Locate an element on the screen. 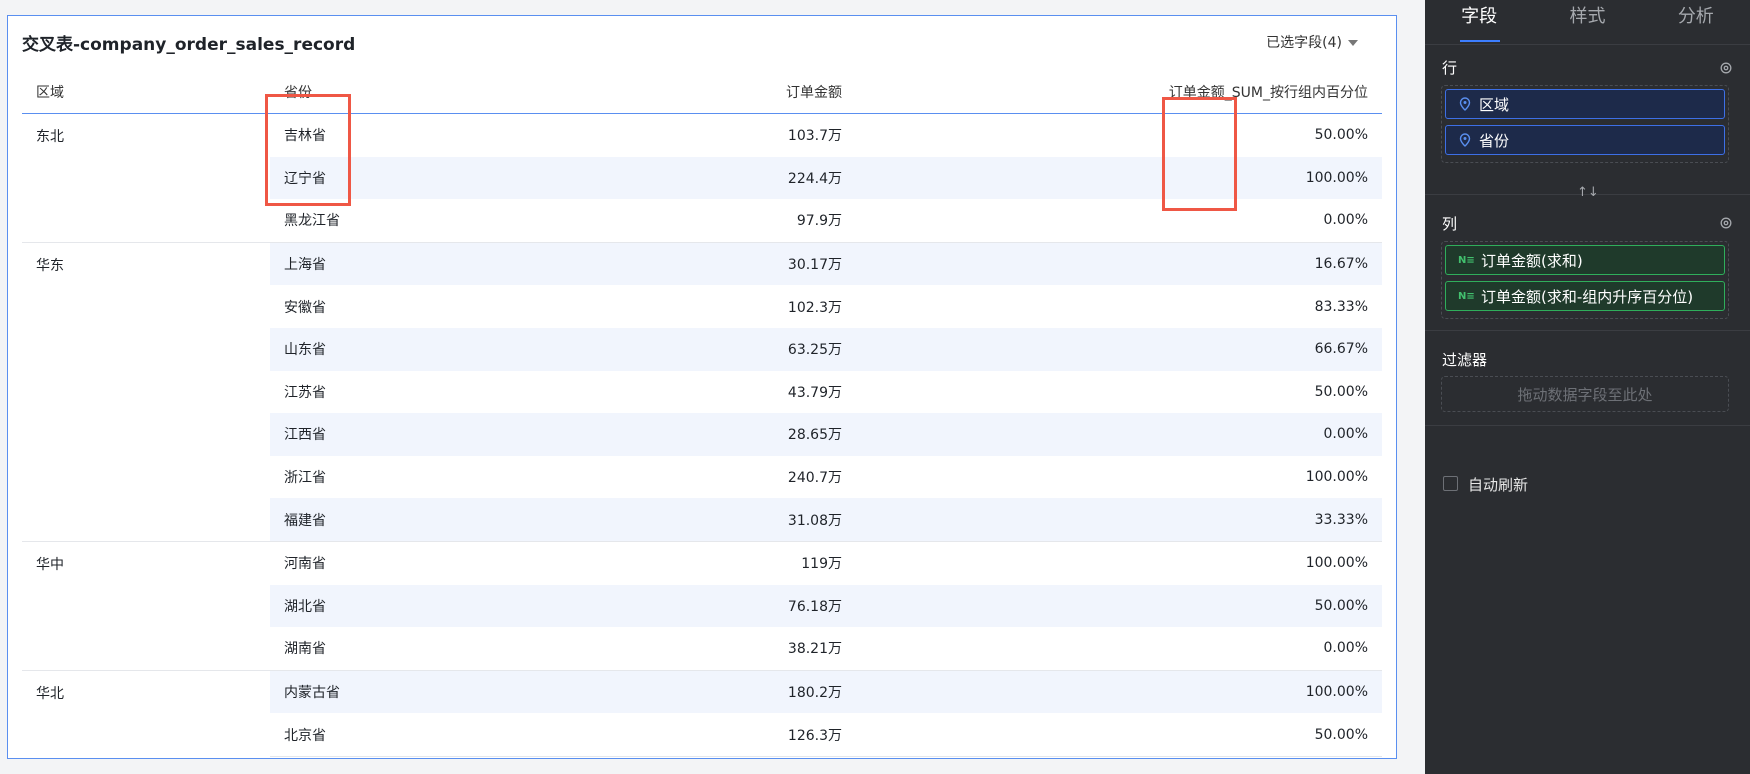 The width and height of the screenshot is (1750, 774). selected-fields-dropdown: 已选字段(4) is located at coordinates (1312, 42).